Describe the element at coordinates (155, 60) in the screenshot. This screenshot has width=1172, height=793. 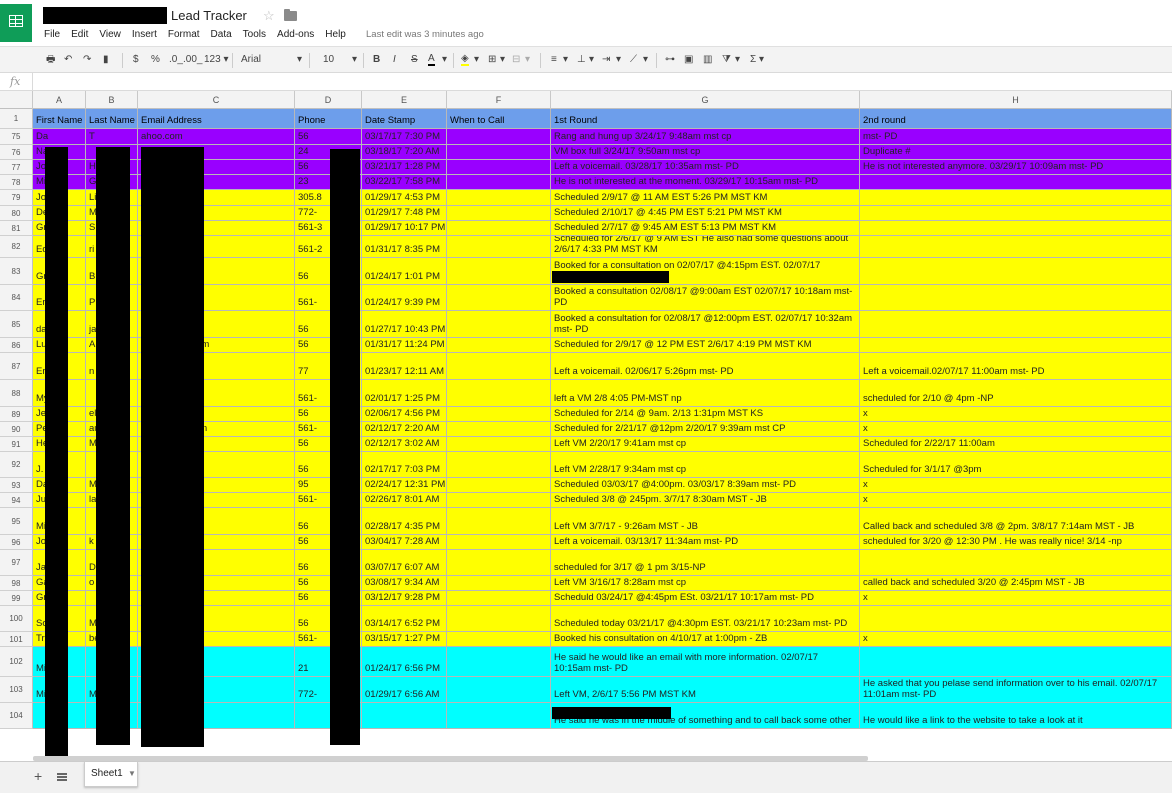
I see `percent-button: %` at that location.